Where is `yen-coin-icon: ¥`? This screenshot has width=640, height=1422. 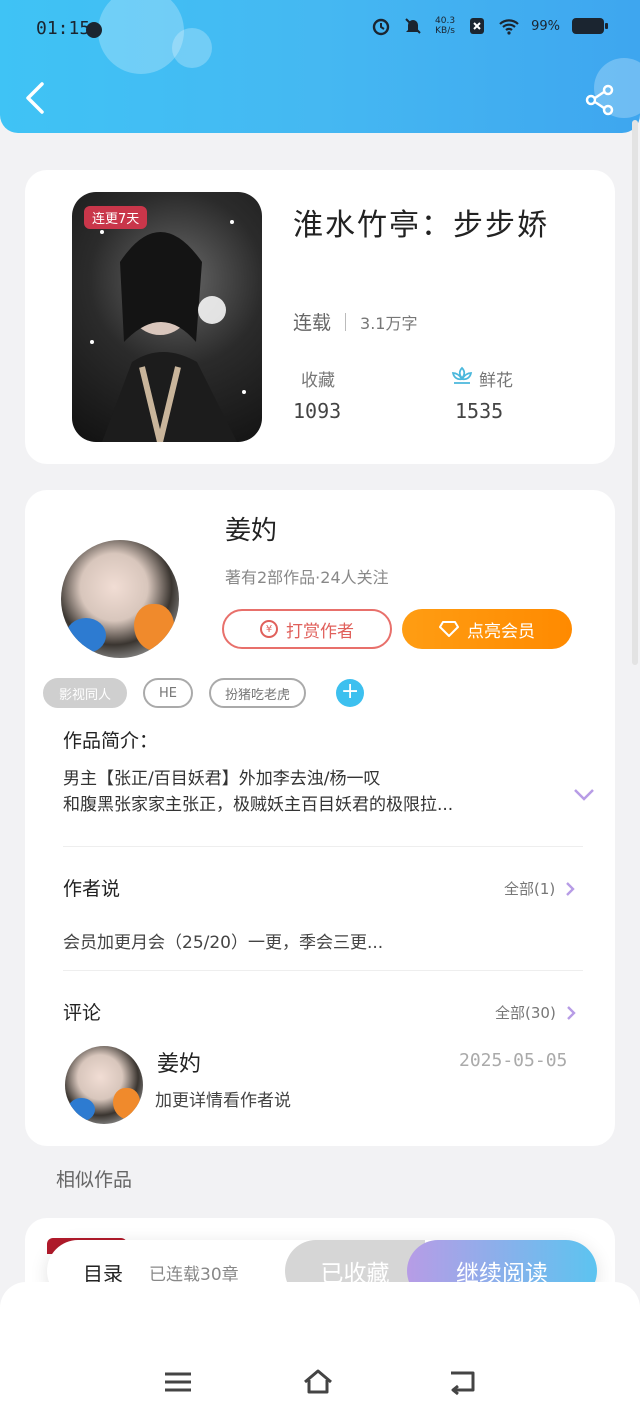
yen-coin-icon: ¥ is located at coordinates (269, 629).